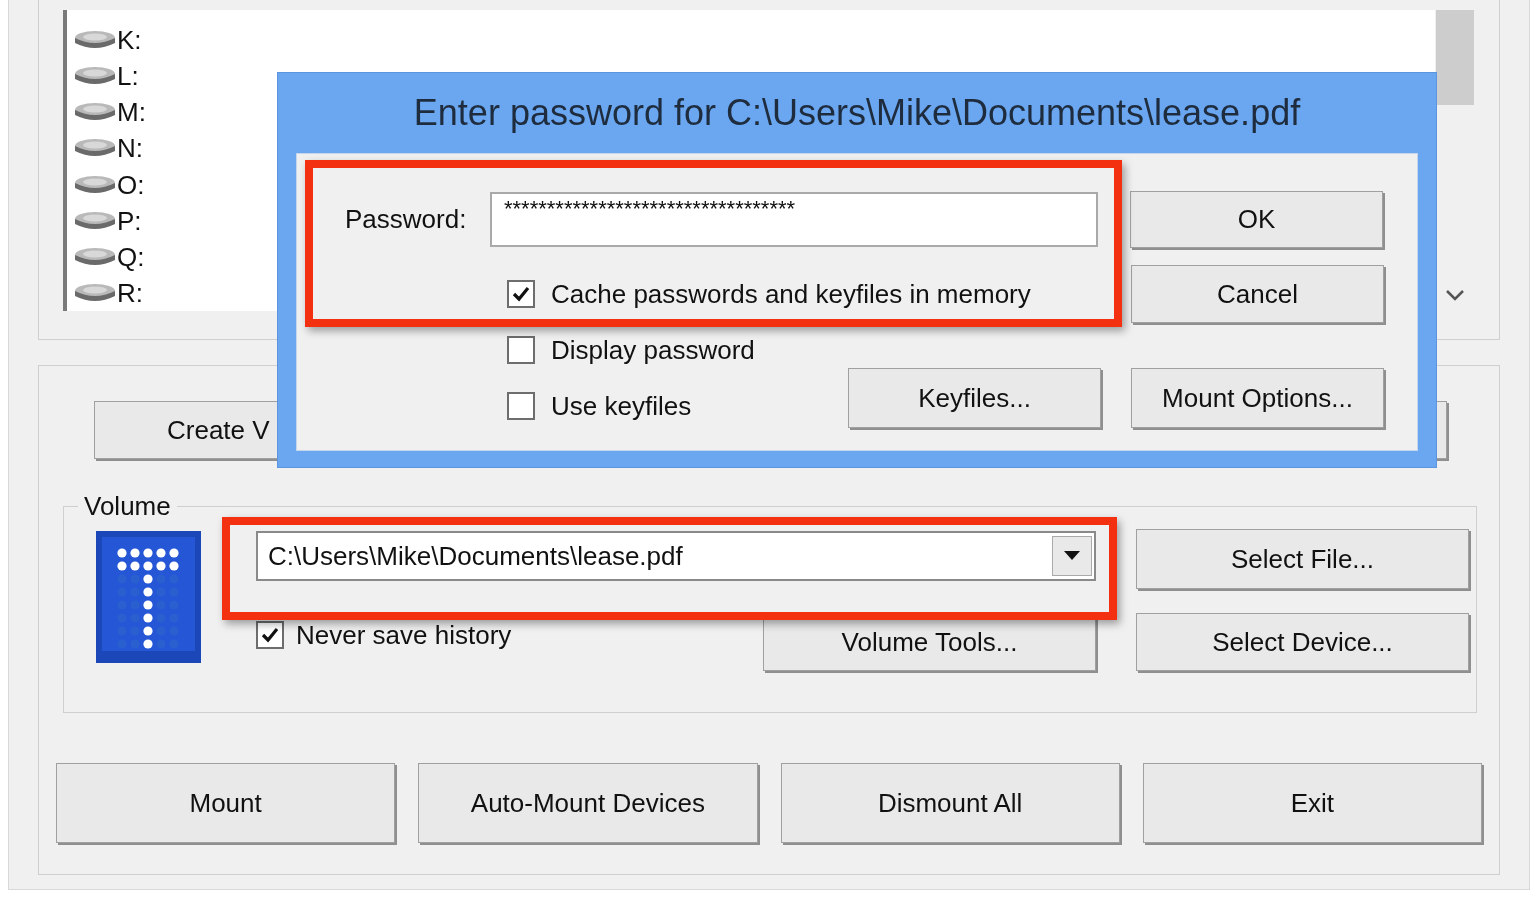 The height and width of the screenshot is (898, 1540). Describe the element at coordinates (131, 112) in the screenshot. I see `drive-letter: M:` at that location.